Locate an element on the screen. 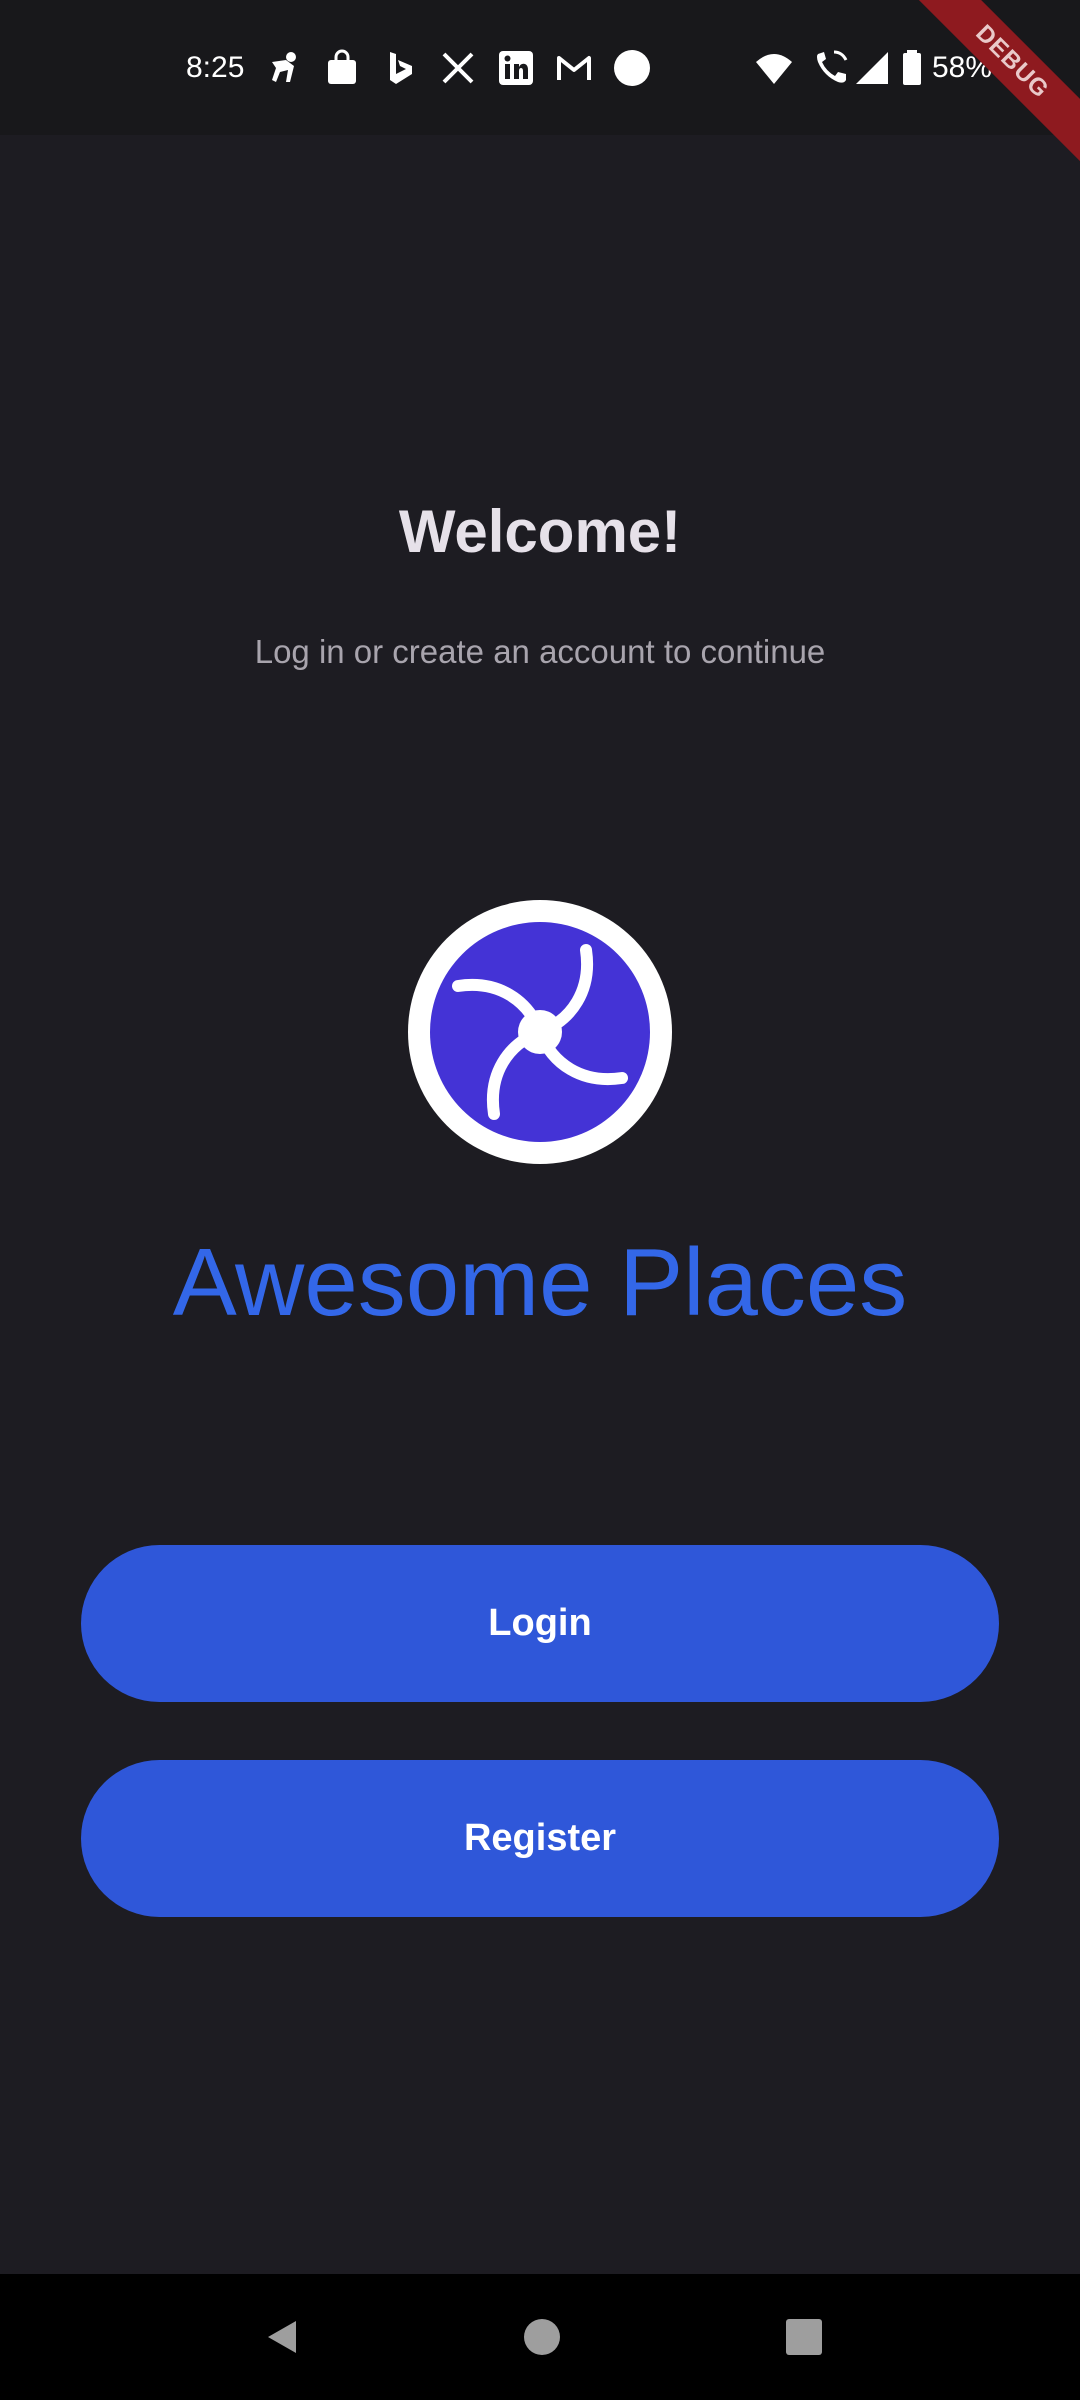 Image resolution: width=1080 pixels, height=2400 pixels. home-icon is located at coordinates (542, 2337).